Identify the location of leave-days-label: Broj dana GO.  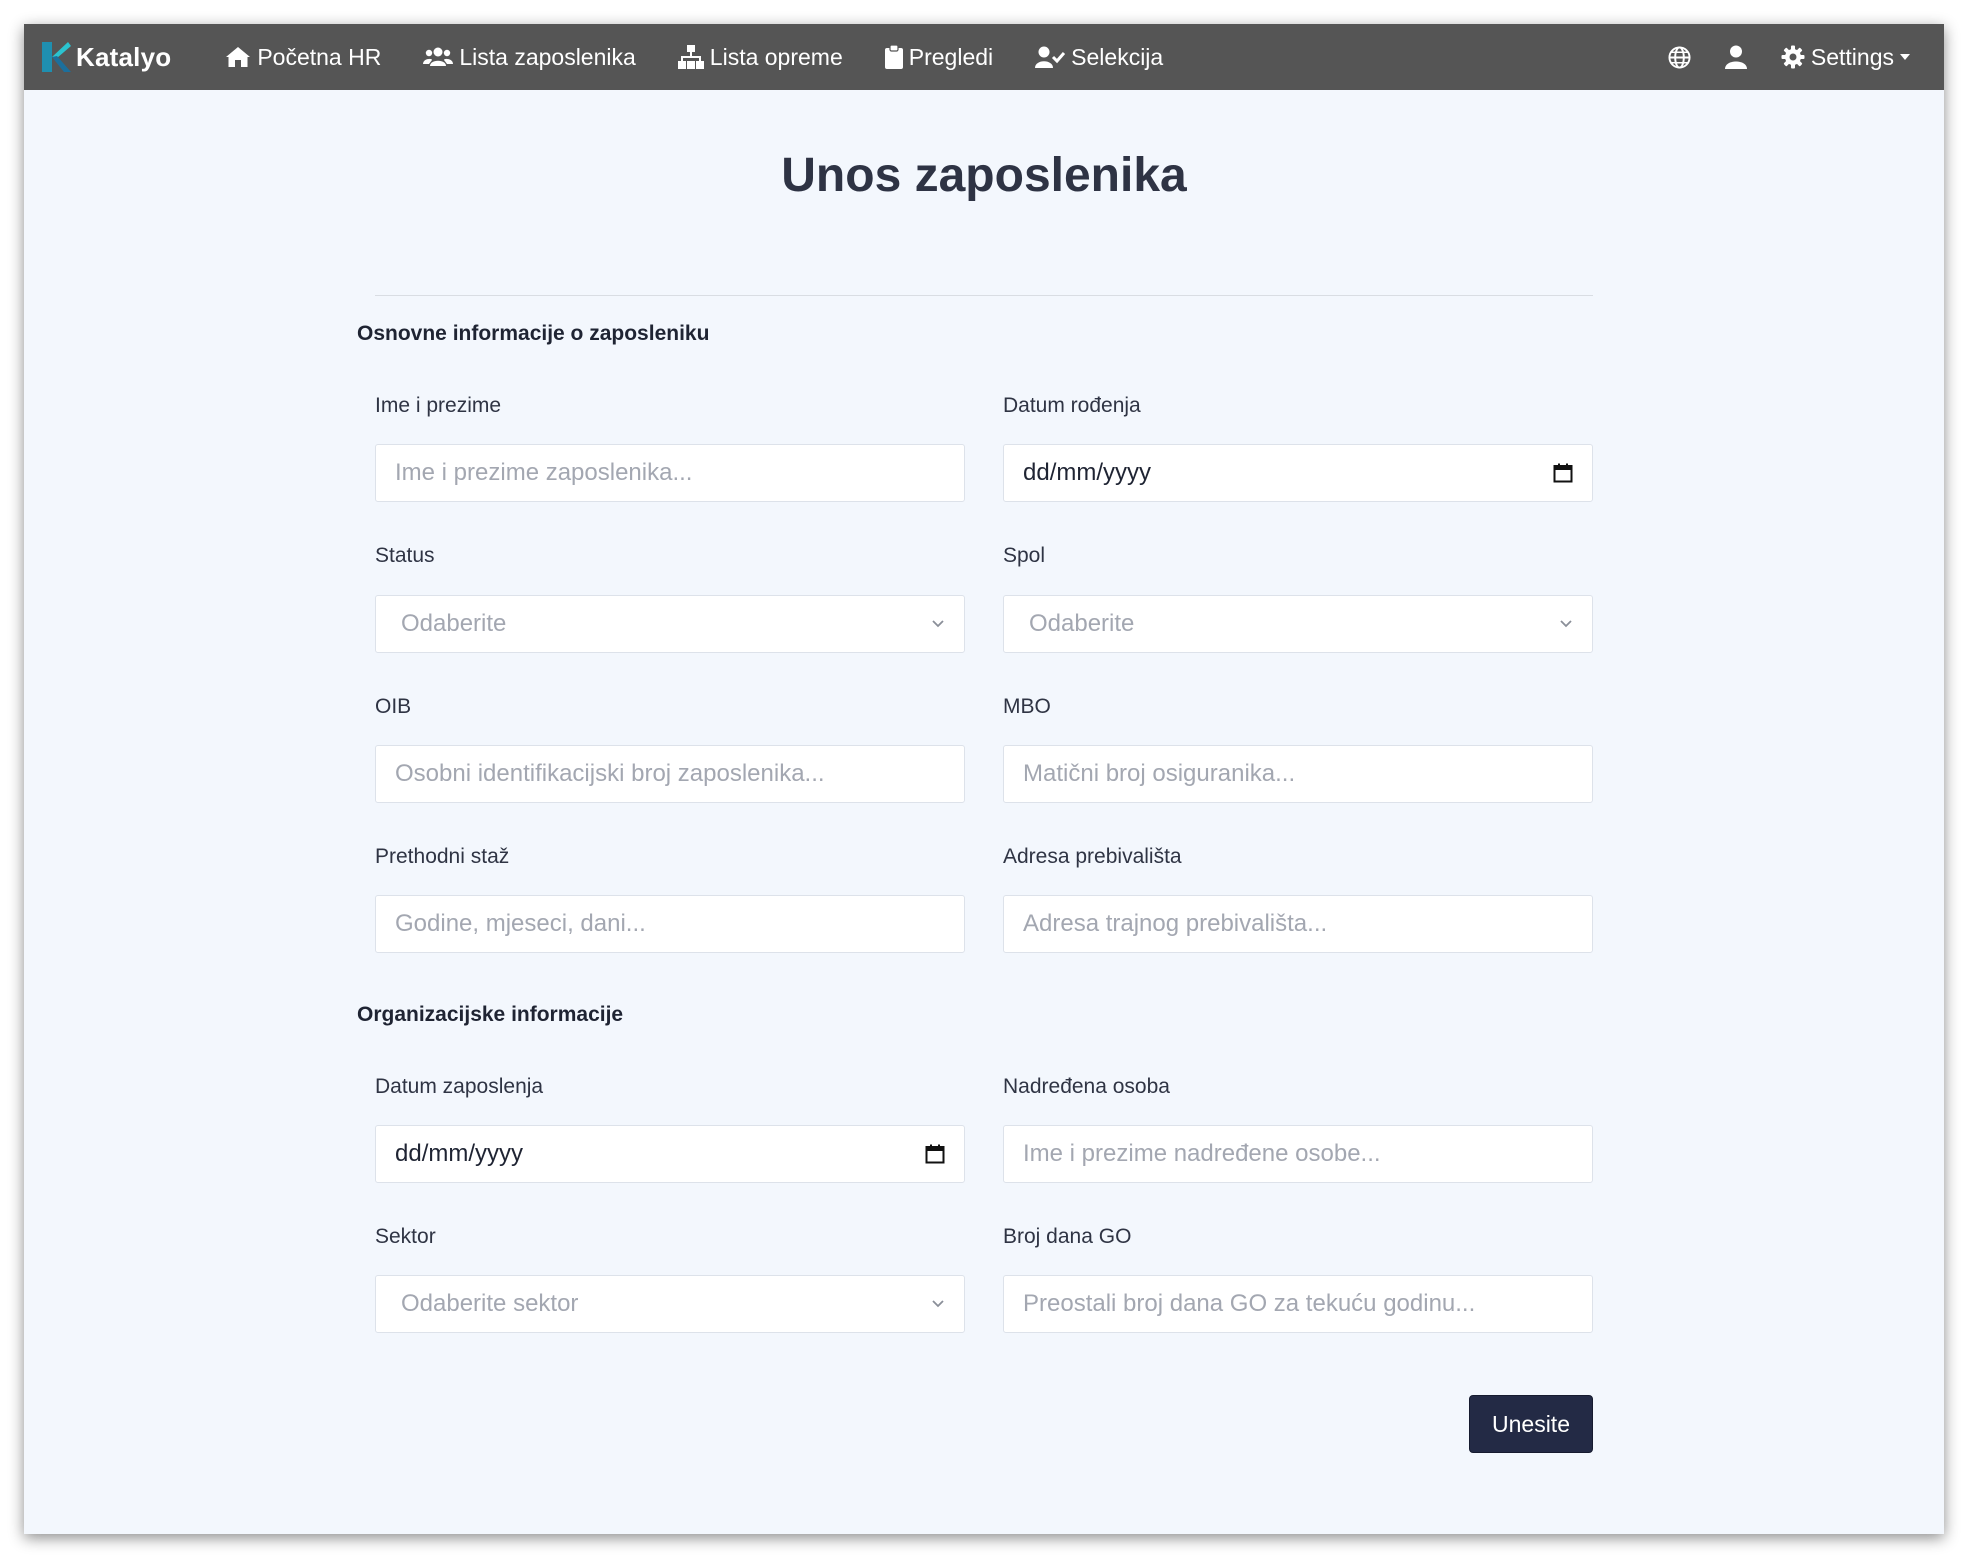
(1067, 1236).